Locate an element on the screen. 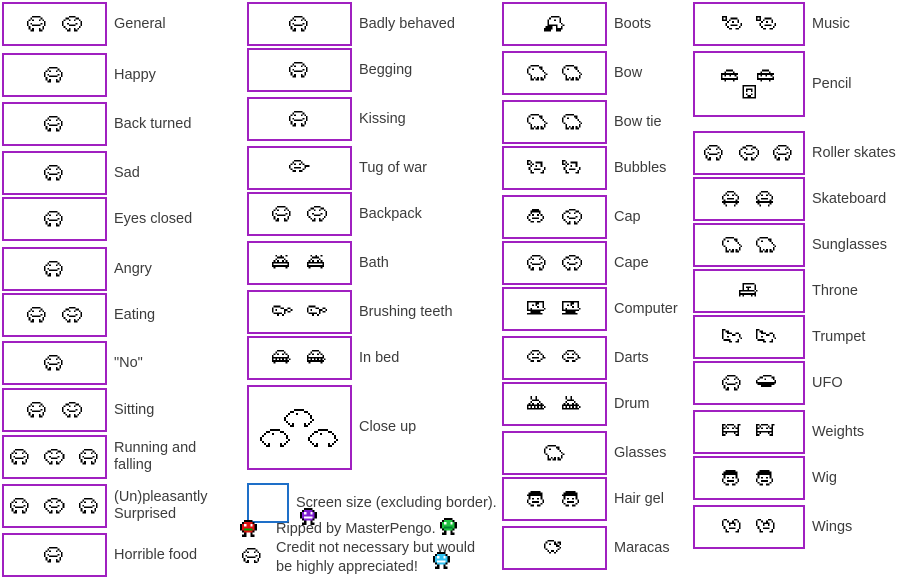 This screenshot has height=584, width=899. sprite-entry: Running and falling is located at coordinates (117, 457).